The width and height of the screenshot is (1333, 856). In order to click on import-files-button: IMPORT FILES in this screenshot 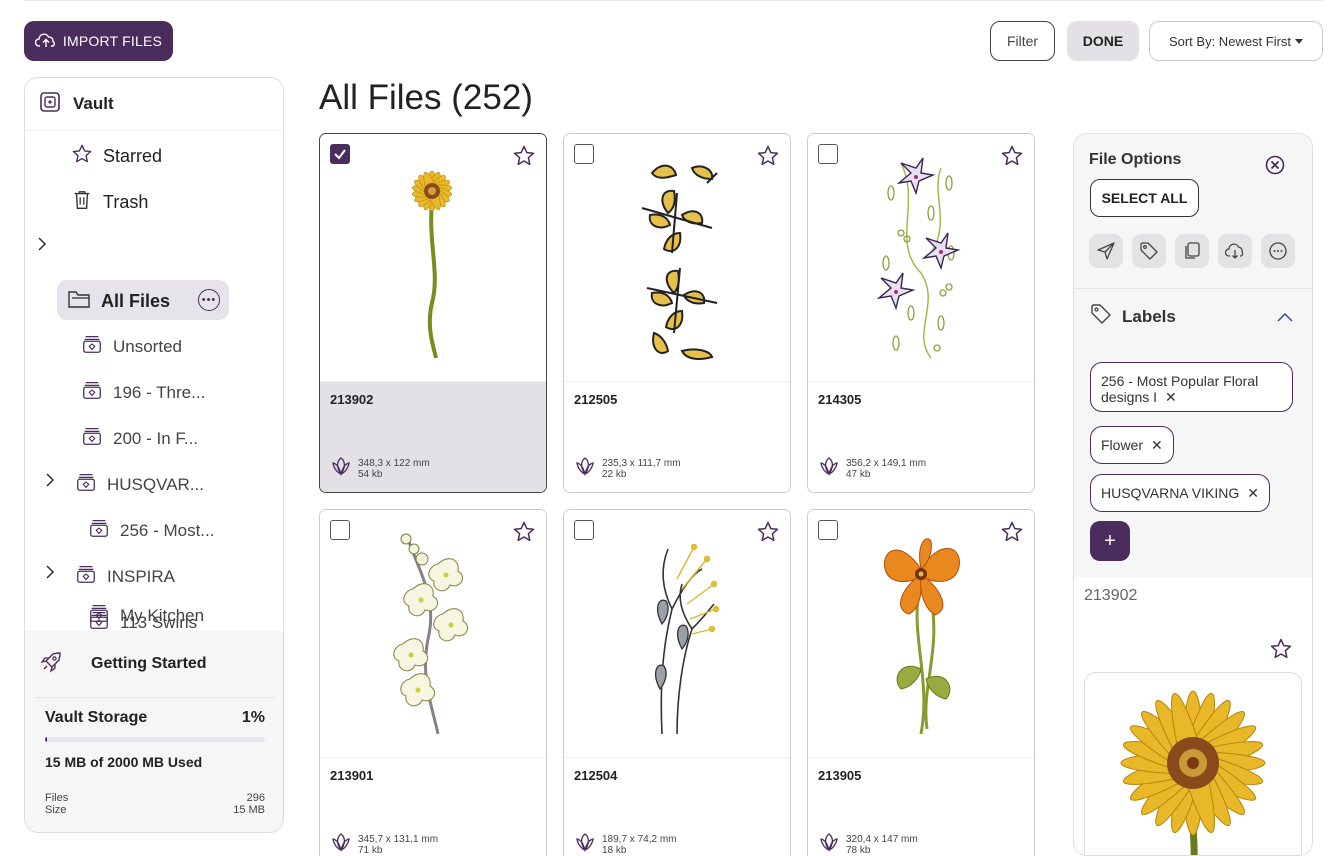, I will do `click(98, 41)`.